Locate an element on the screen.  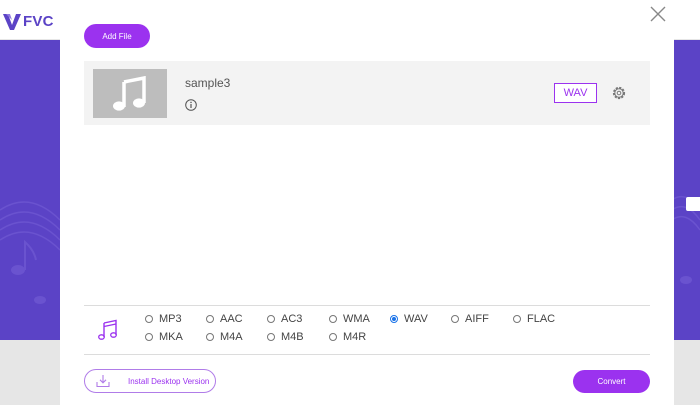
format-label: AC3 is located at coordinates (292, 319).